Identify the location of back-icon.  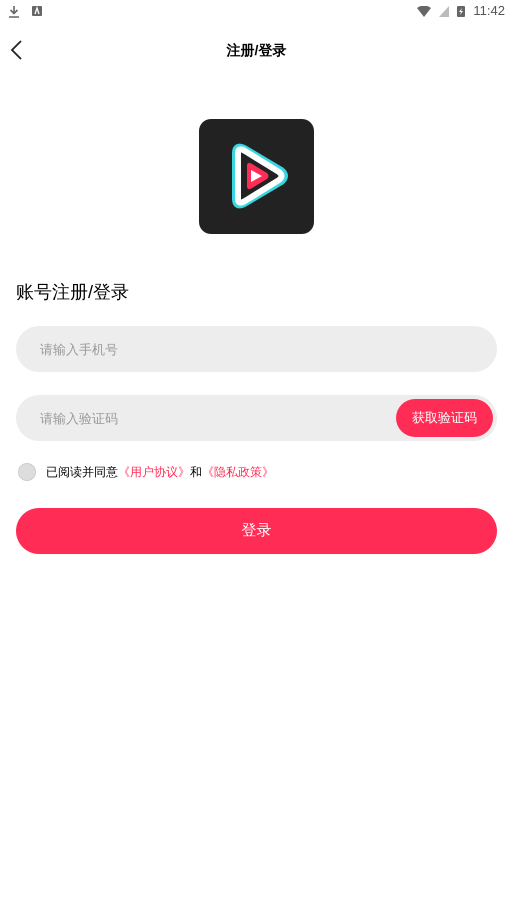
(16, 50).